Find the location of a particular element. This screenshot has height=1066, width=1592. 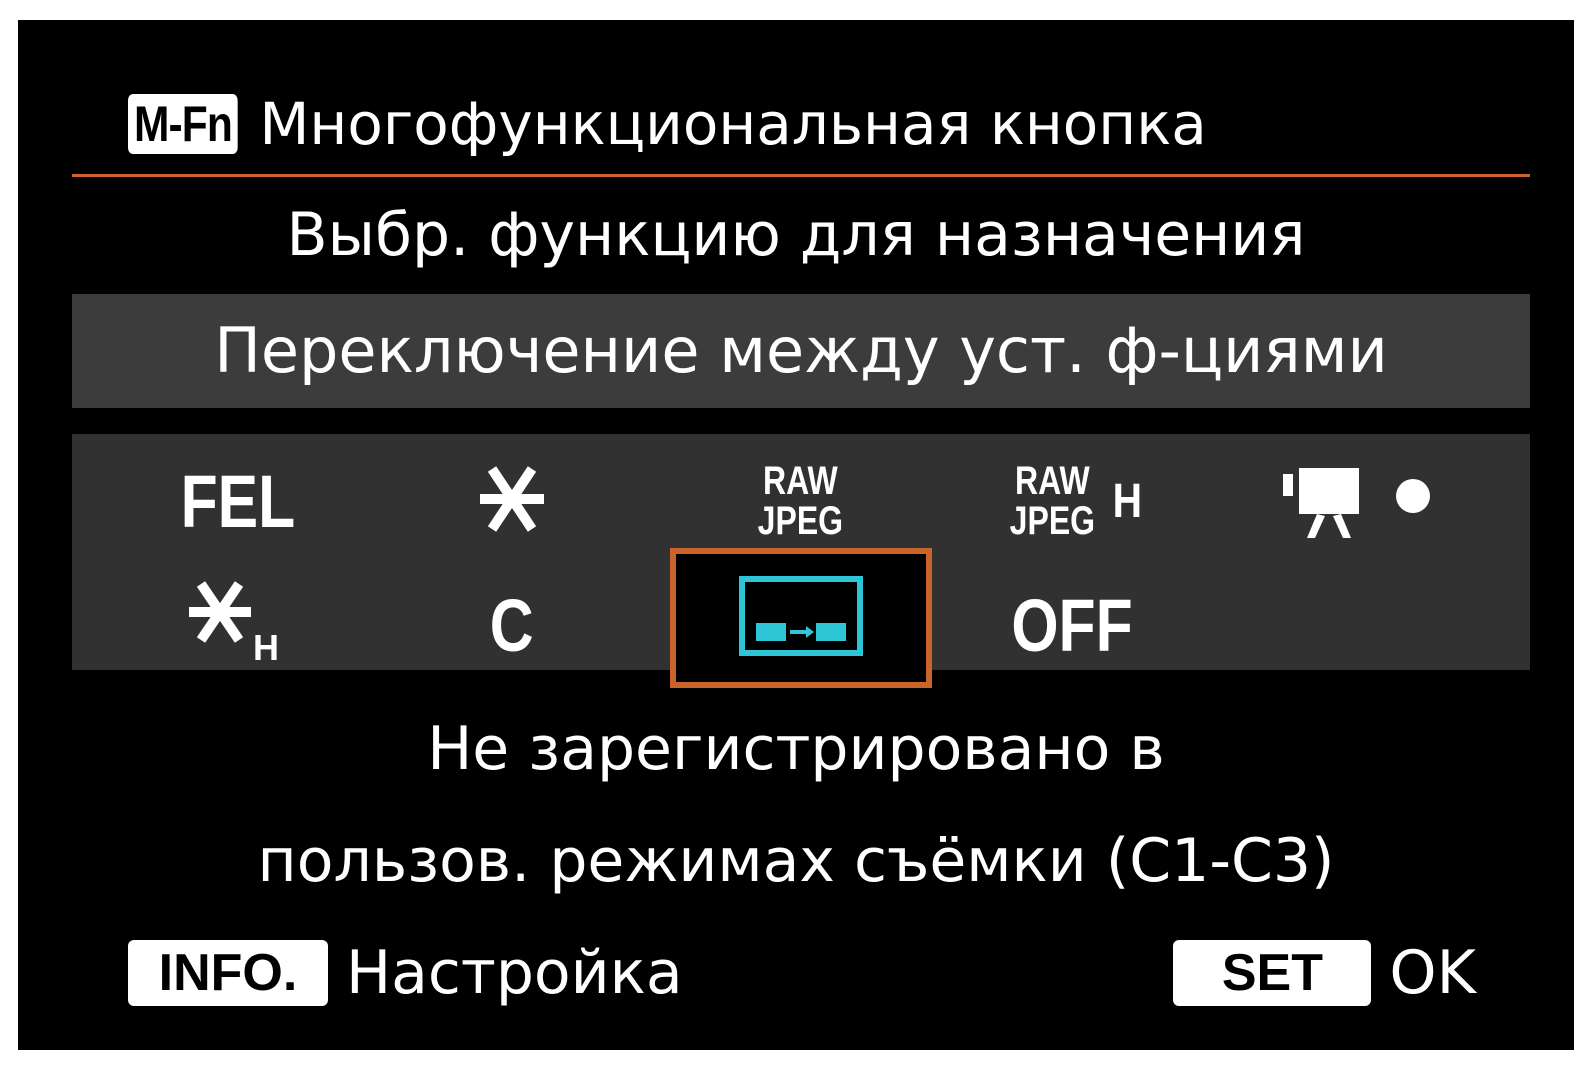

switch-registered-functions-icon is located at coordinates (801, 618).